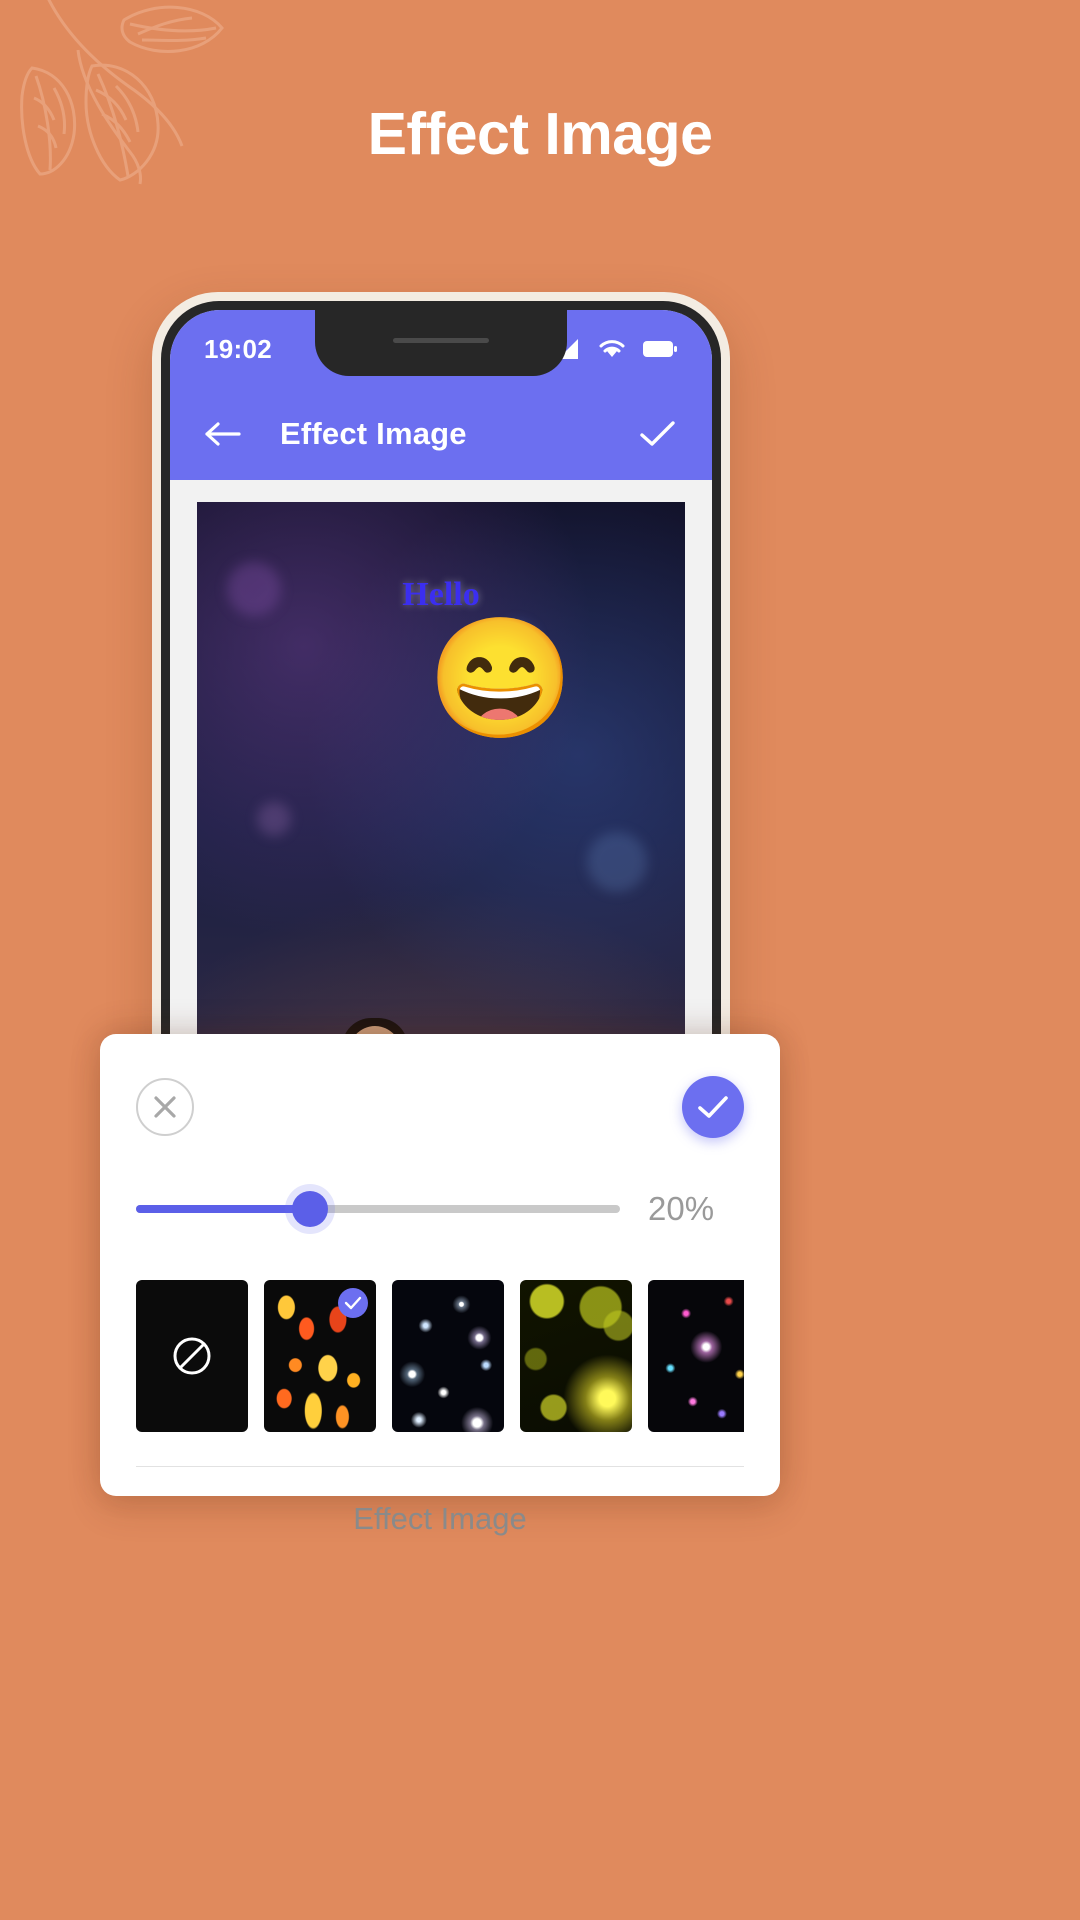  I want to click on close-icon, so click(165, 1107).